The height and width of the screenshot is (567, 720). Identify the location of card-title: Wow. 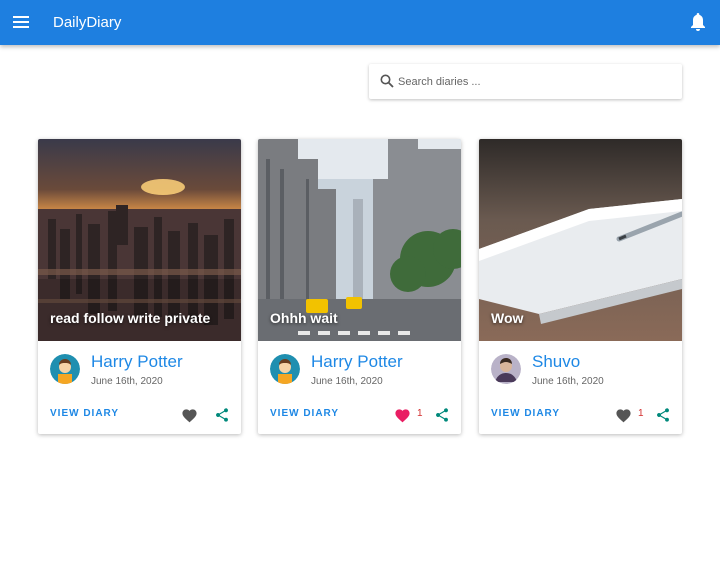
(507, 318).